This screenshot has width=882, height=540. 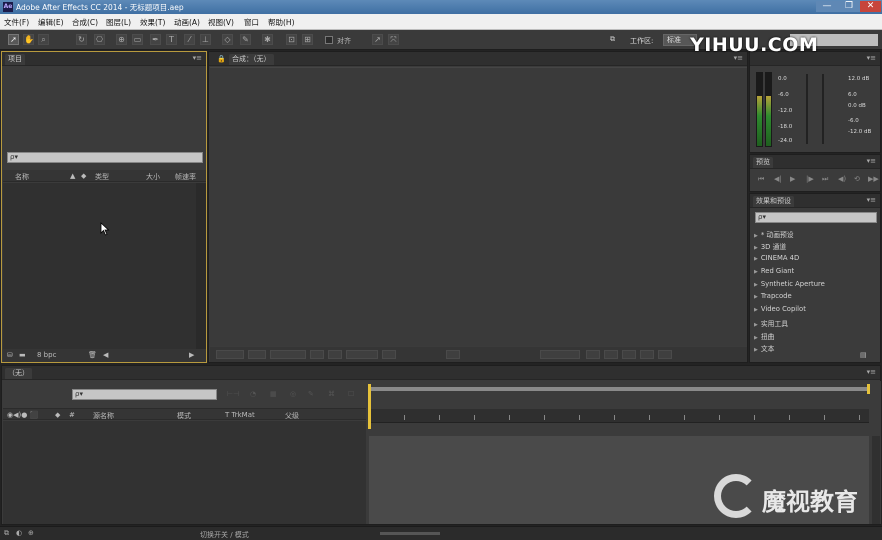 I want to click on transparency-grid-icon, so click(x=453, y=354).